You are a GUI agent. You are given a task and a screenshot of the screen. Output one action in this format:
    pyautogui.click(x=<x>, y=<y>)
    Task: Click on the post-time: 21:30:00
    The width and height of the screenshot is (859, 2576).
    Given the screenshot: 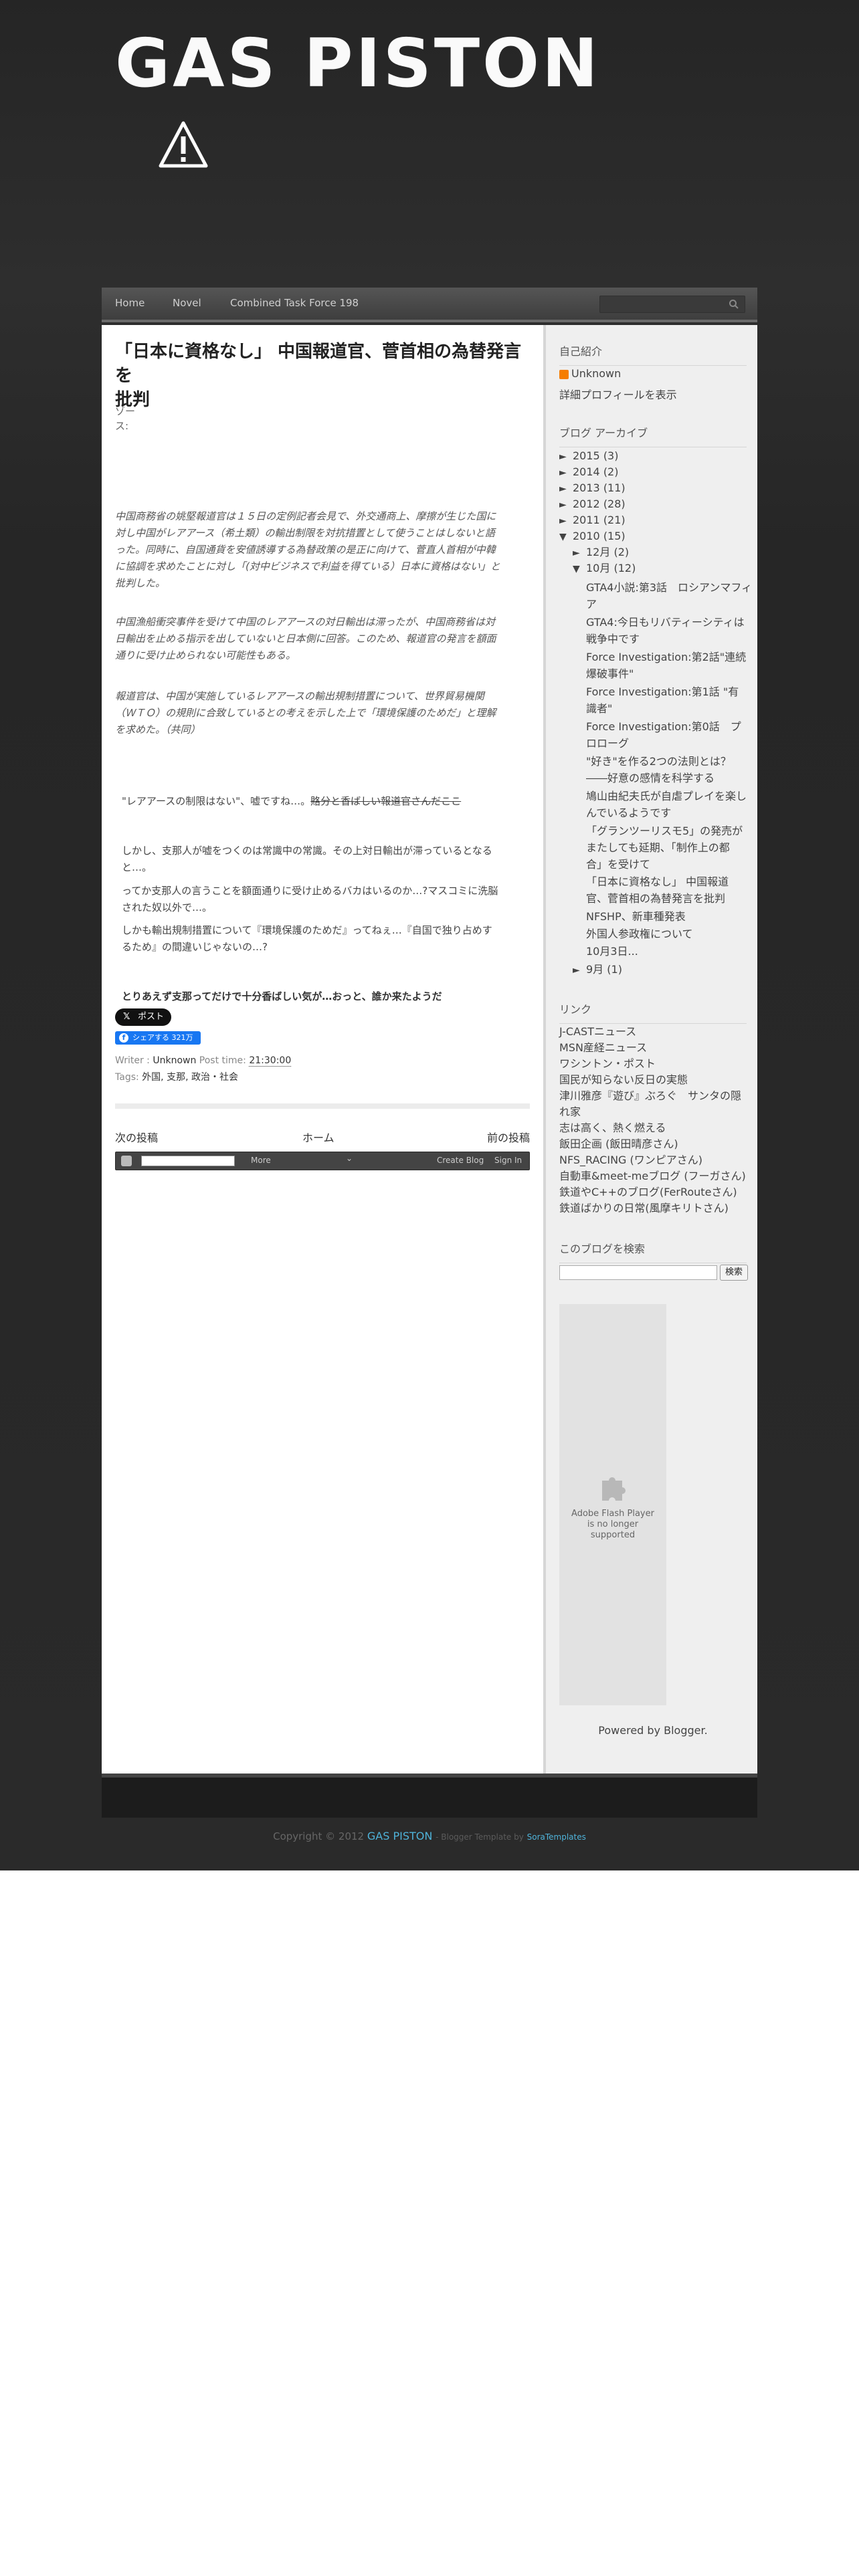 What is the action you would take?
    pyautogui.click(x=270, y=1061)
    